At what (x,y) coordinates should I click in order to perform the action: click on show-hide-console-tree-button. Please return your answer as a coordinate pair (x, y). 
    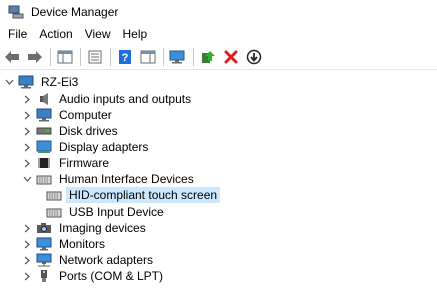
    Looking at the image, I should click on (65, 57).